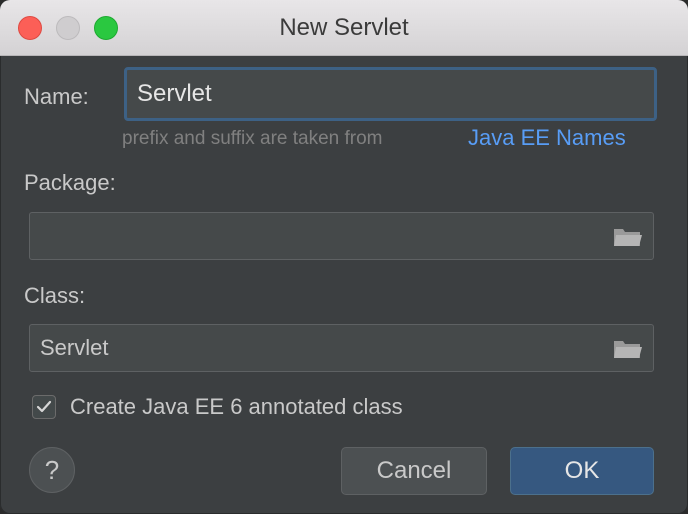 This screenshot has height=514, width=688. I want to click on class-value: Servlet, so click(74, 347).